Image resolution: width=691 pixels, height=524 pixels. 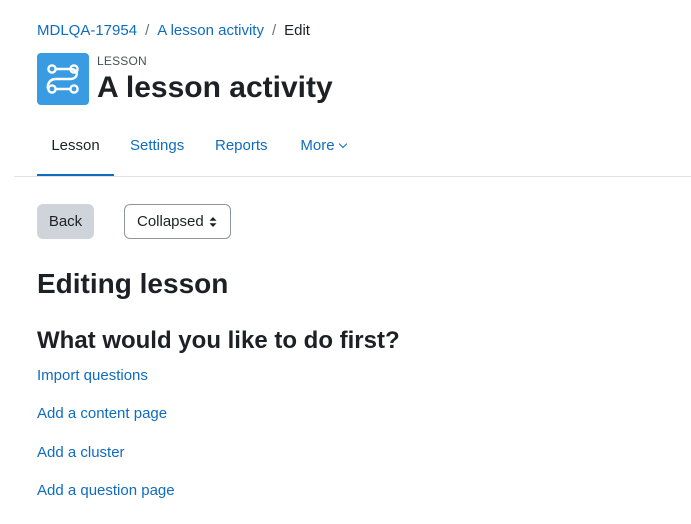 What do you see at coordinates (170, 221) in the screenshot?
I see `view-mode-value: Collapsed` at bounding box center [170, 221].